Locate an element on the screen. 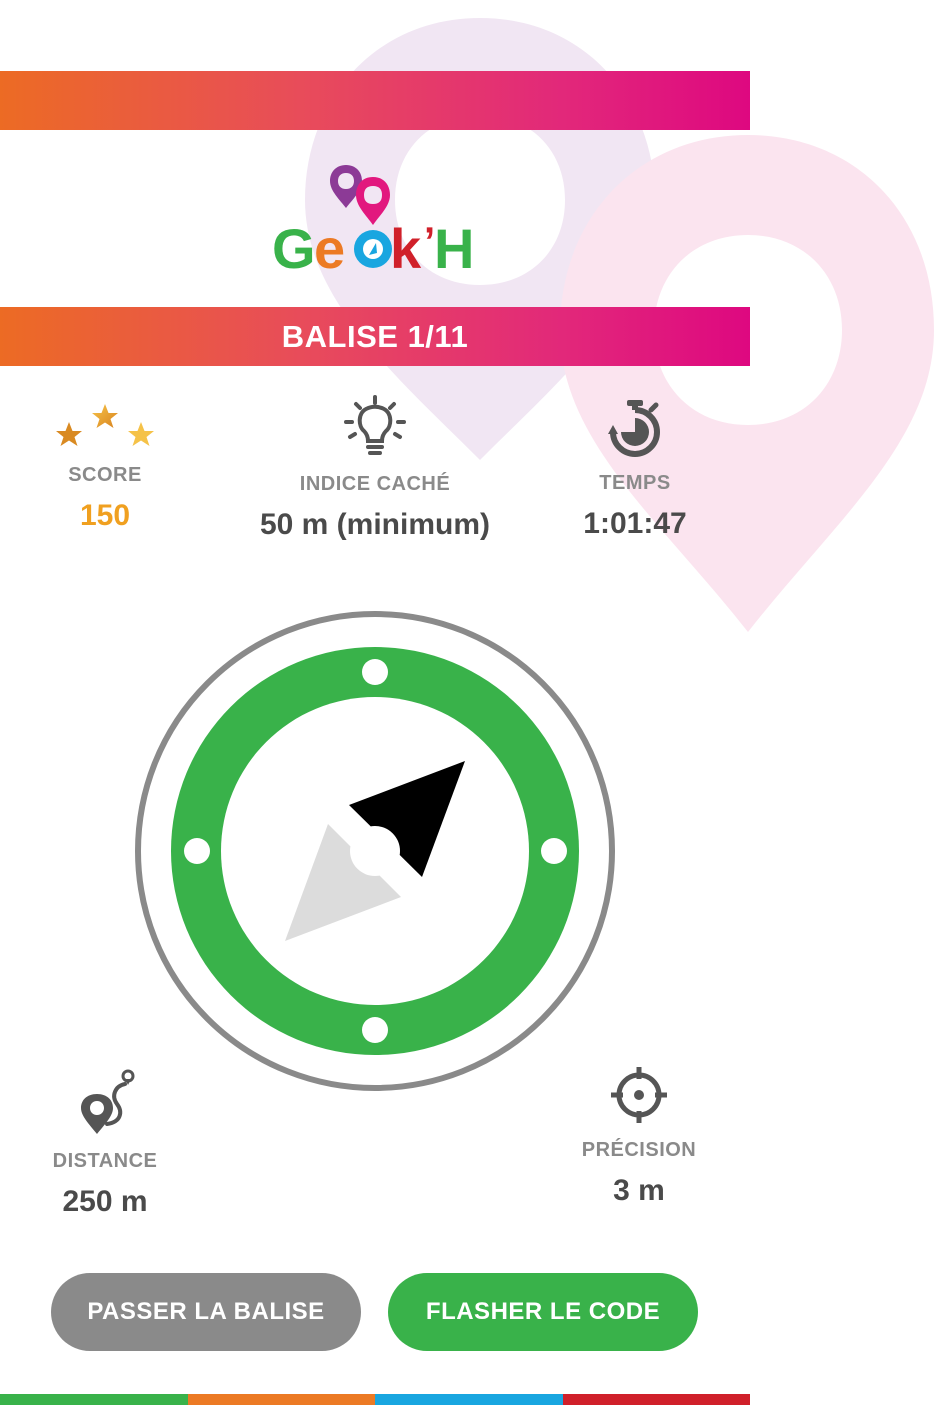  time-label: TEMPS is located at coordinates (635, 483).